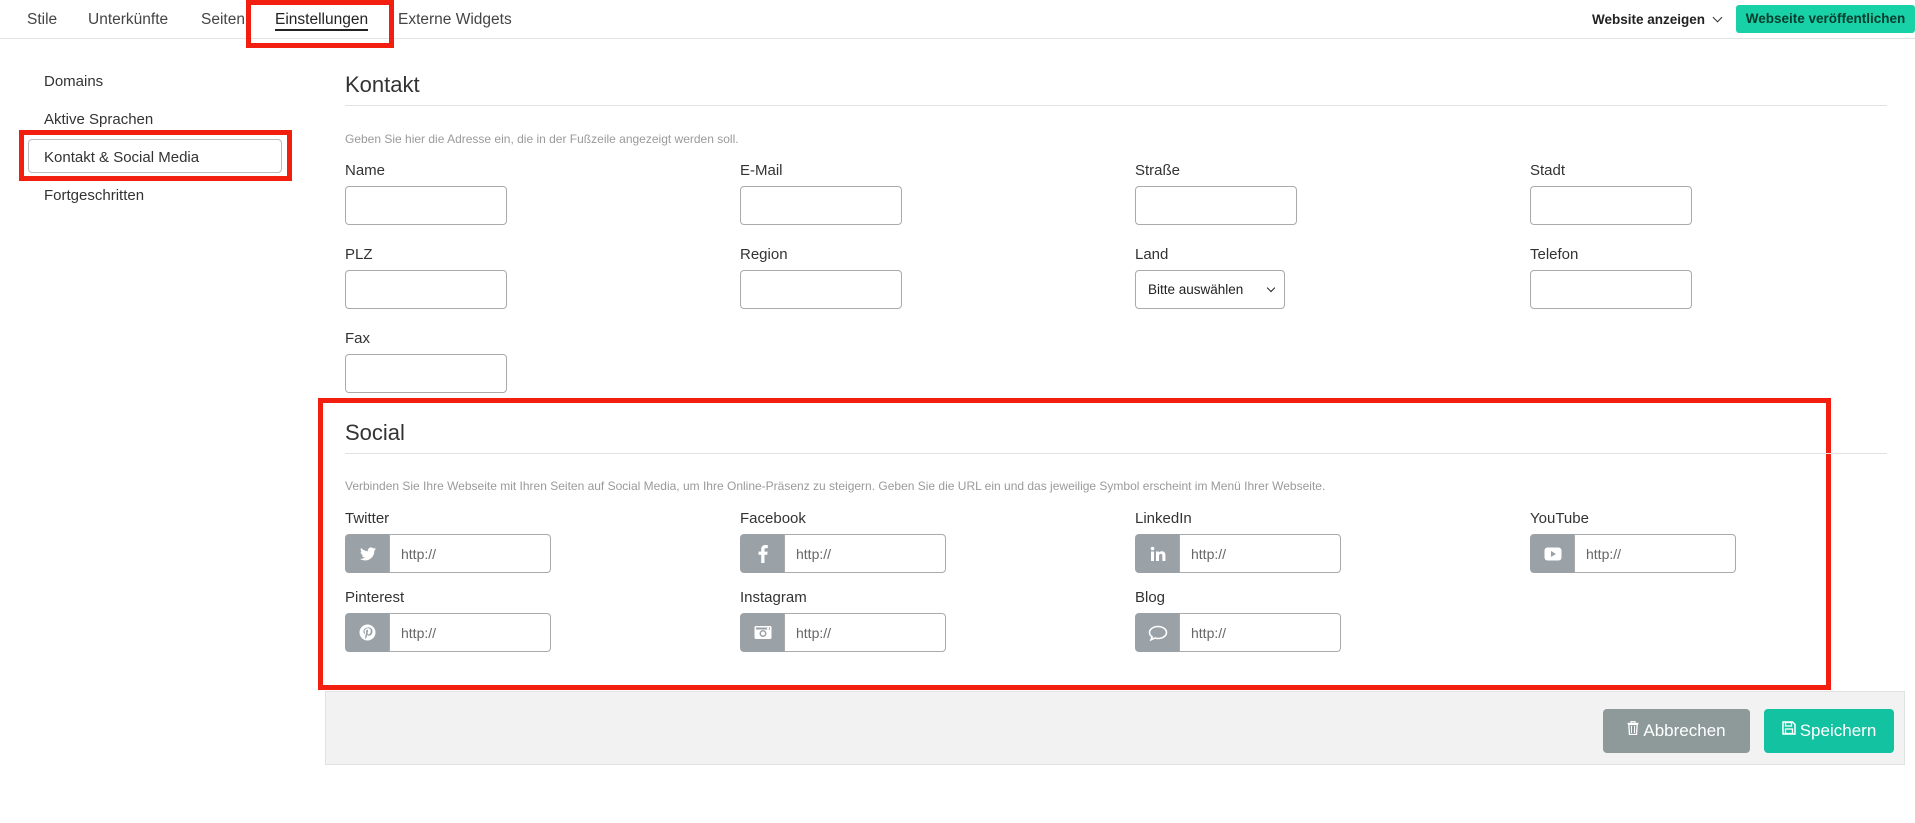  Describe the element at coordinates (223, 19) in the screenshot. I see `tab-seiten: Seiten` at that location.